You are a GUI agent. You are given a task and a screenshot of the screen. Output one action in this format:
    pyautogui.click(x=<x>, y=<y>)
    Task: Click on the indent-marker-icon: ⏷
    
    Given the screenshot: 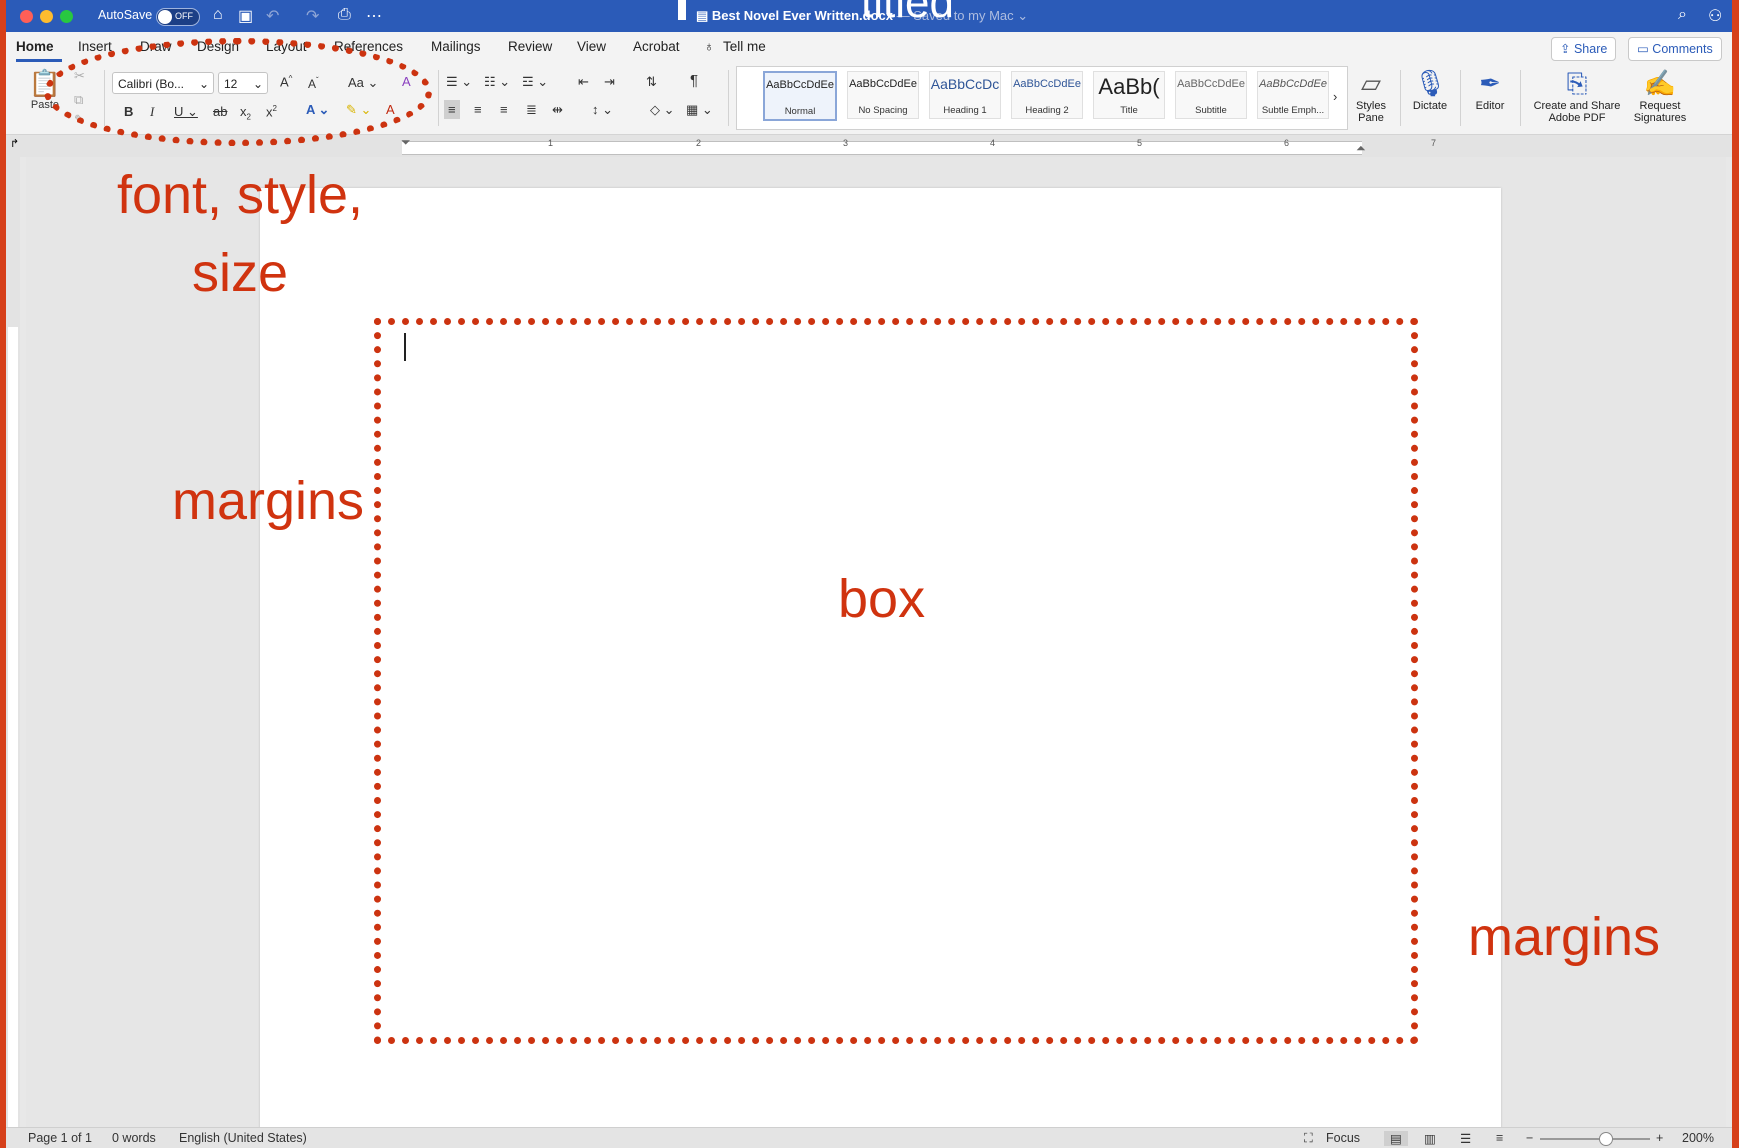 What is the action you would take?
    pyautogui.click(x=406, y=142)
    